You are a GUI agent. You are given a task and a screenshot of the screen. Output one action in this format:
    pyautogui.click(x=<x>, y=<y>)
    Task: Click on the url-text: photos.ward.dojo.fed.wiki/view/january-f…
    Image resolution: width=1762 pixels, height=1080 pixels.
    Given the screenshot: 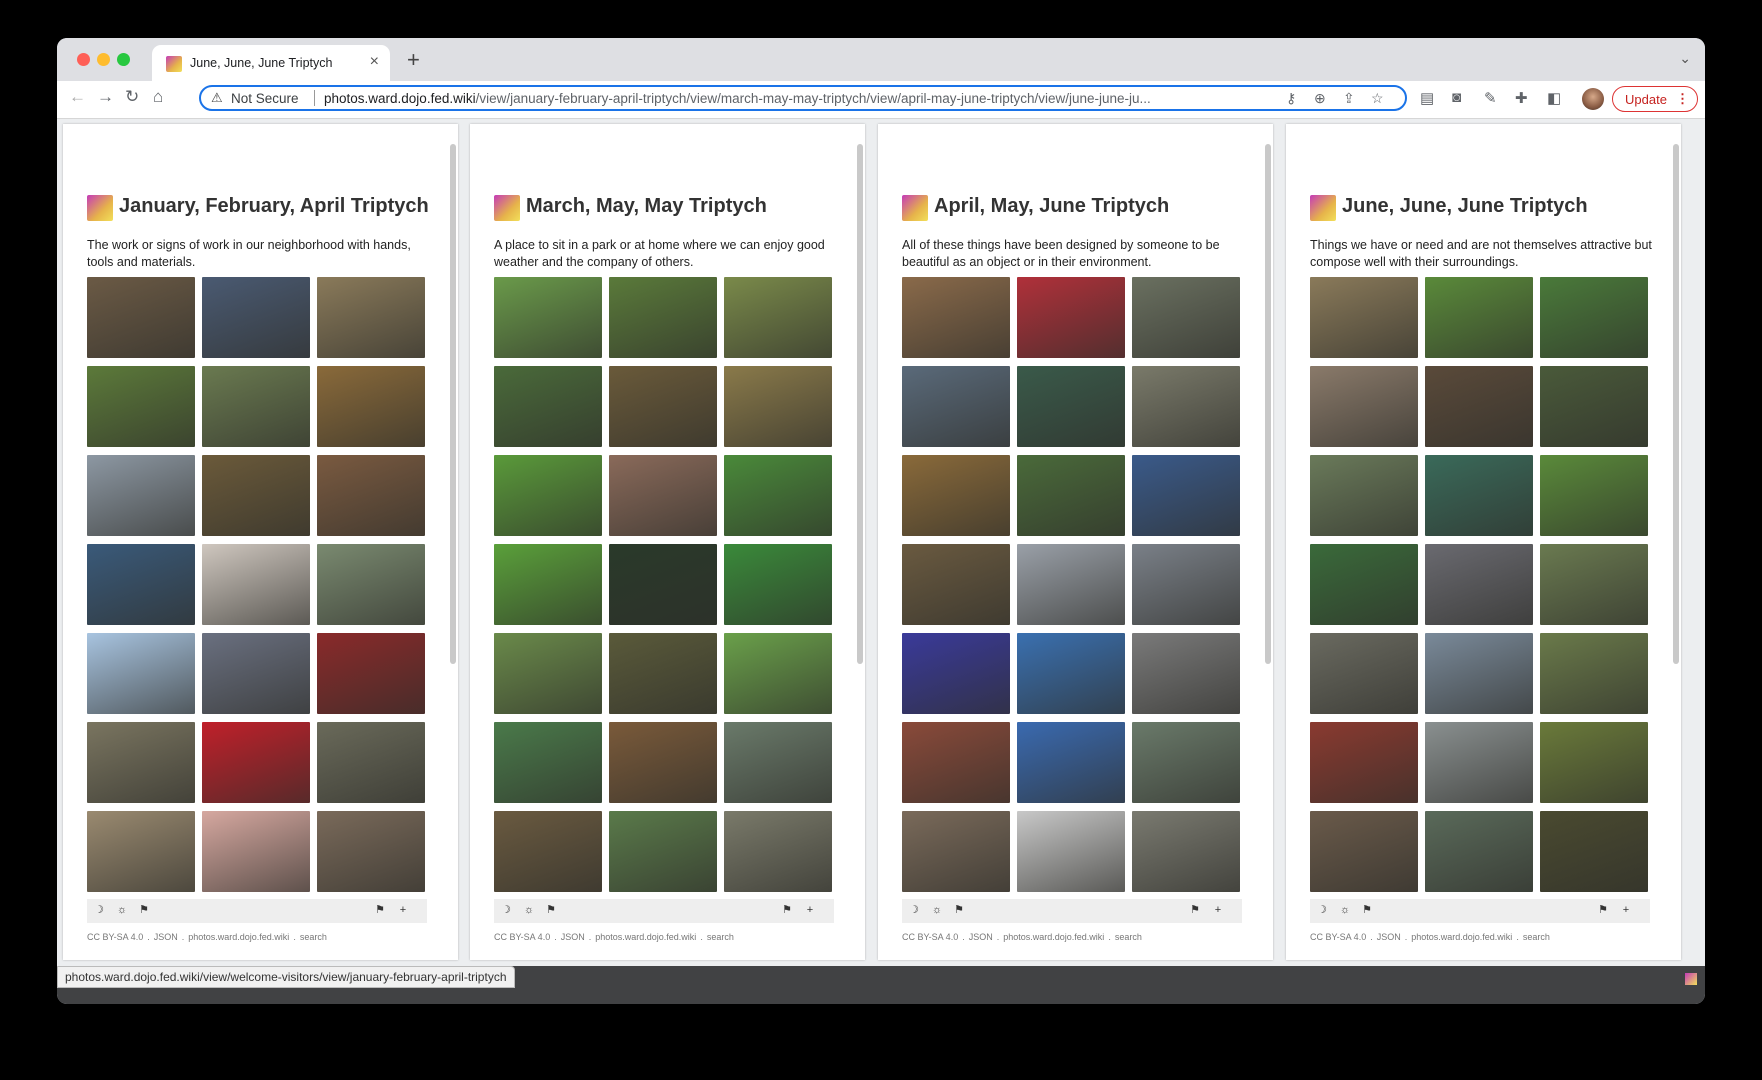 What is the action you would take?
    pyautogui.click(x=801, y=98)
    